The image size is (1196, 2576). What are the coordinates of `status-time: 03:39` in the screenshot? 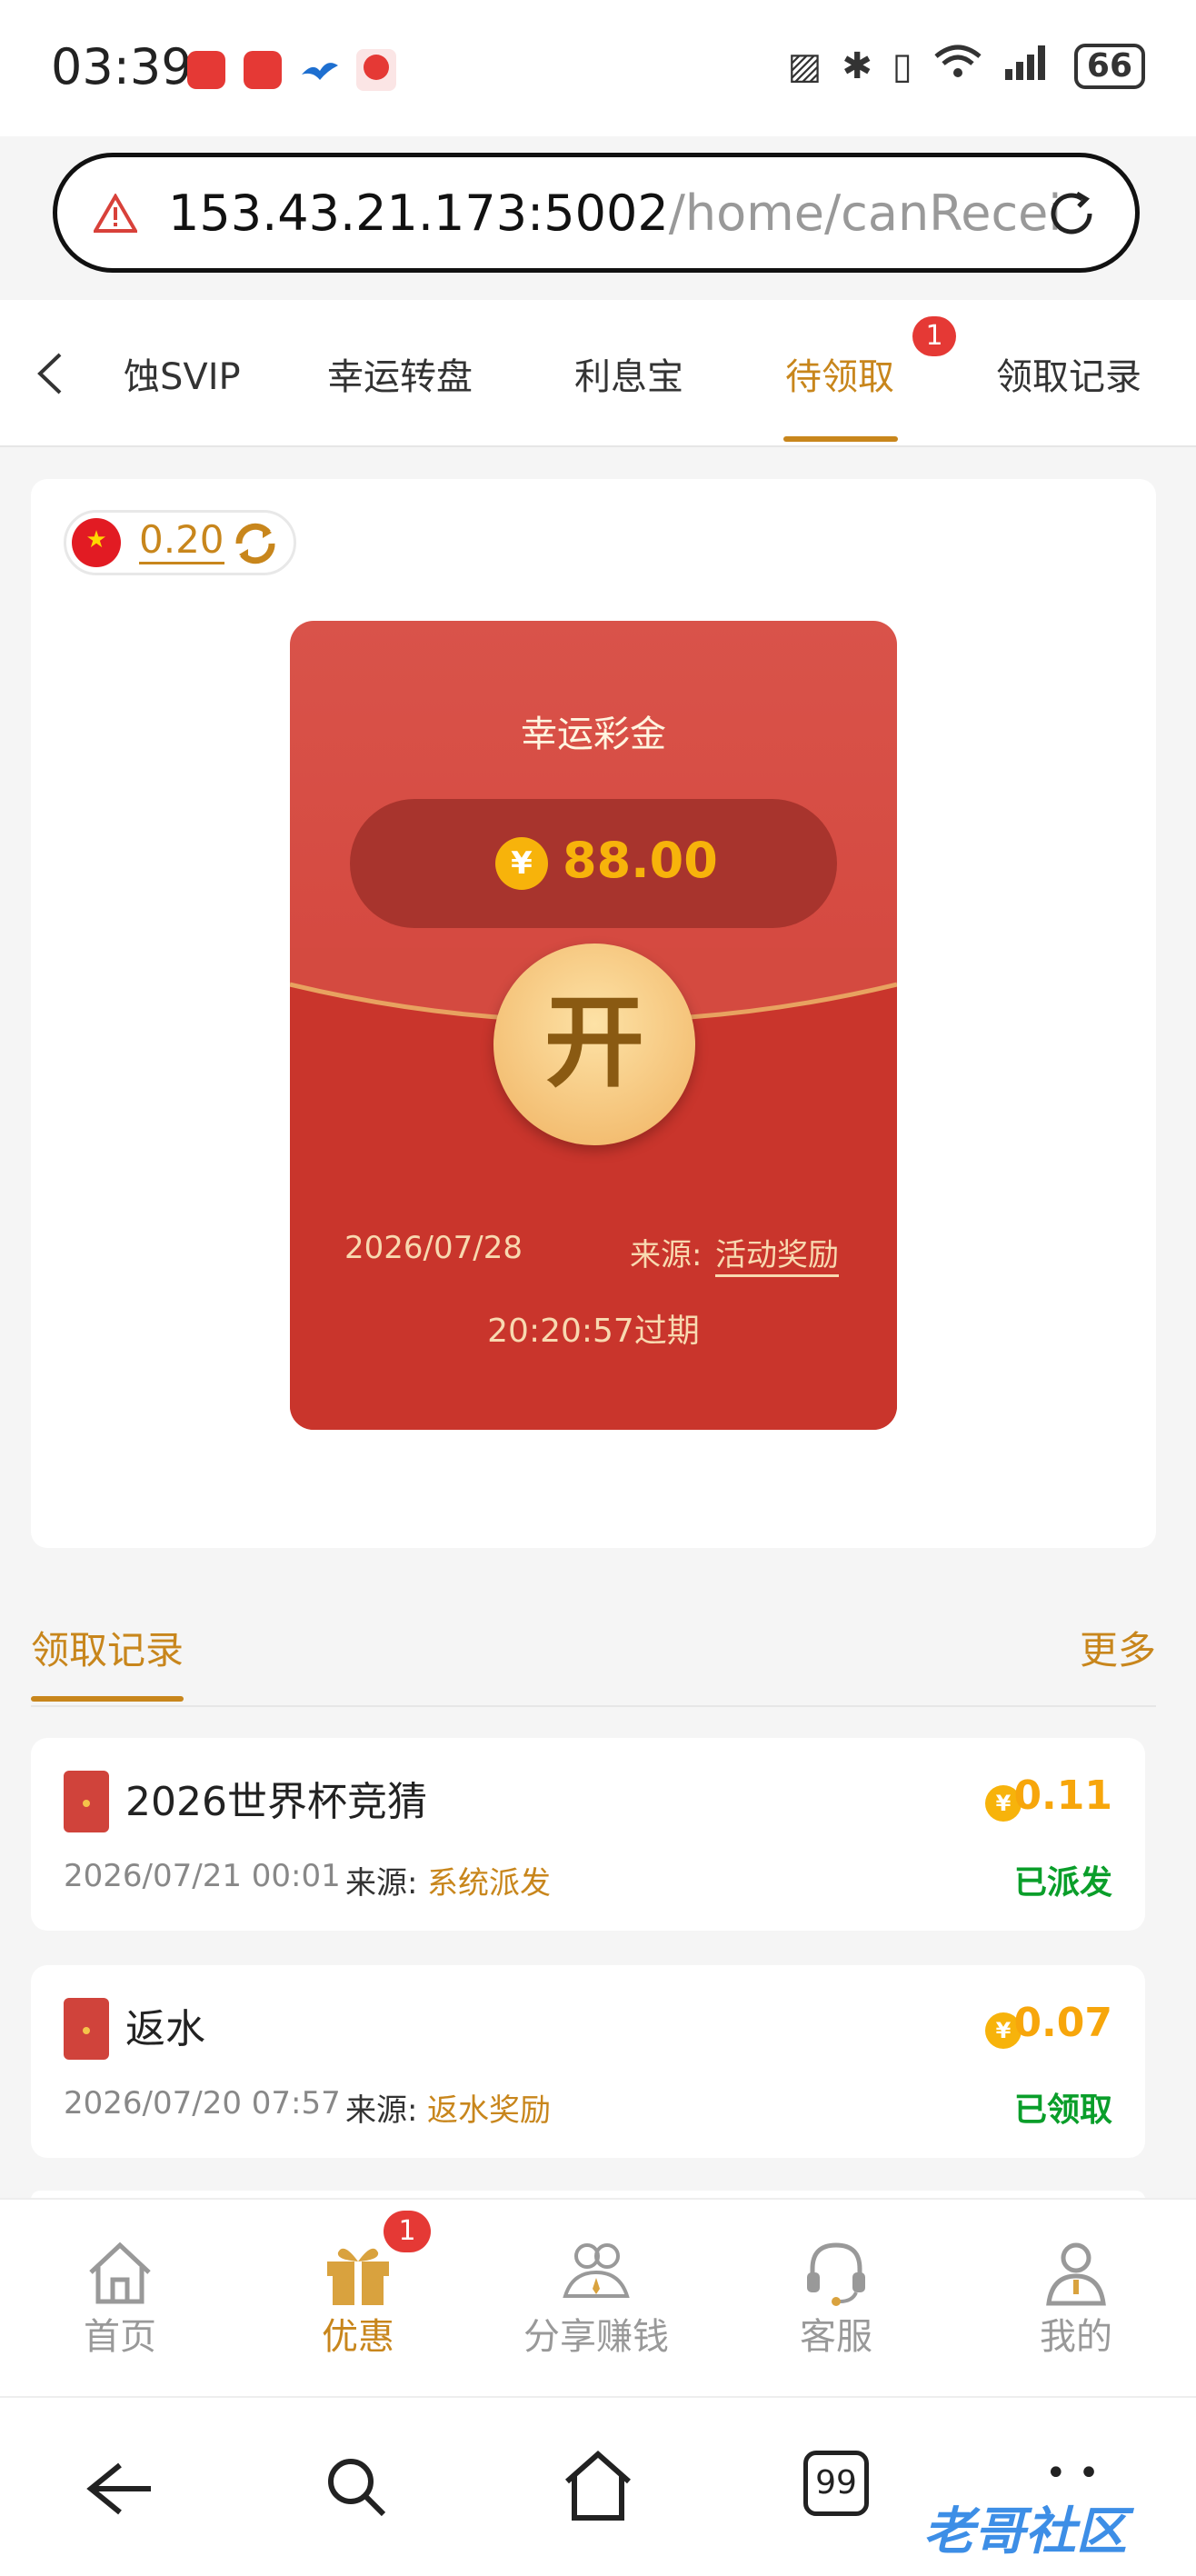 It's located at (122, 66).